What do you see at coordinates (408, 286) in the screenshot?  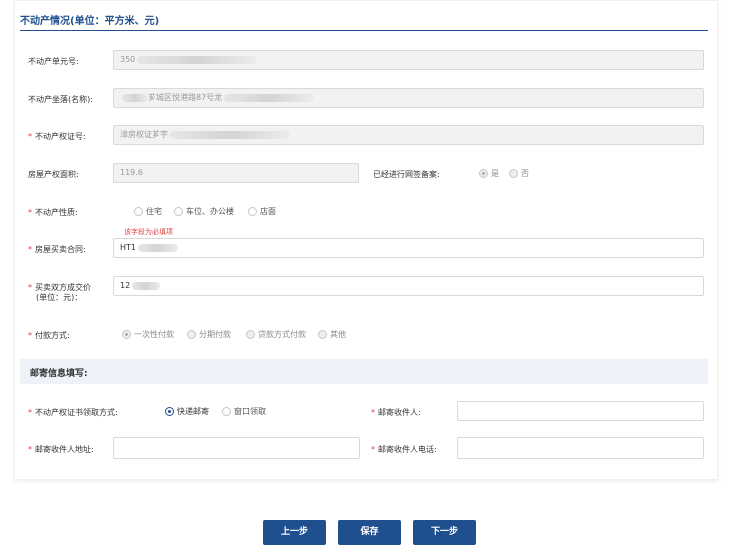 I see `price-input: 12` at bounding box center [408, 286].